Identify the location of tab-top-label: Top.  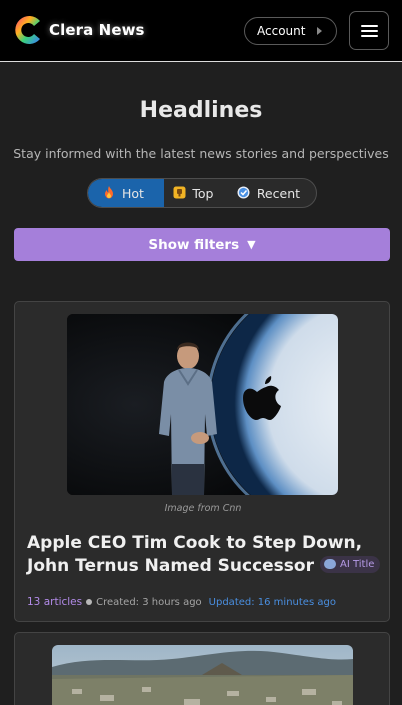
(203, 193).